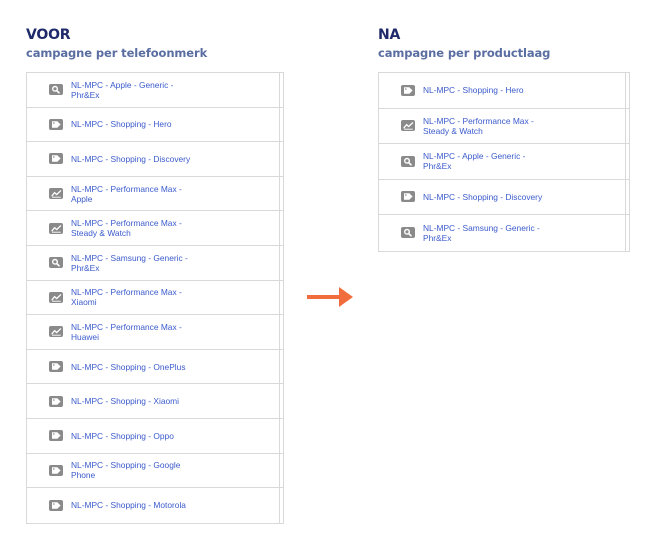  I want to click on after-subtitle: campagne per productlaag, so click(464, 53).